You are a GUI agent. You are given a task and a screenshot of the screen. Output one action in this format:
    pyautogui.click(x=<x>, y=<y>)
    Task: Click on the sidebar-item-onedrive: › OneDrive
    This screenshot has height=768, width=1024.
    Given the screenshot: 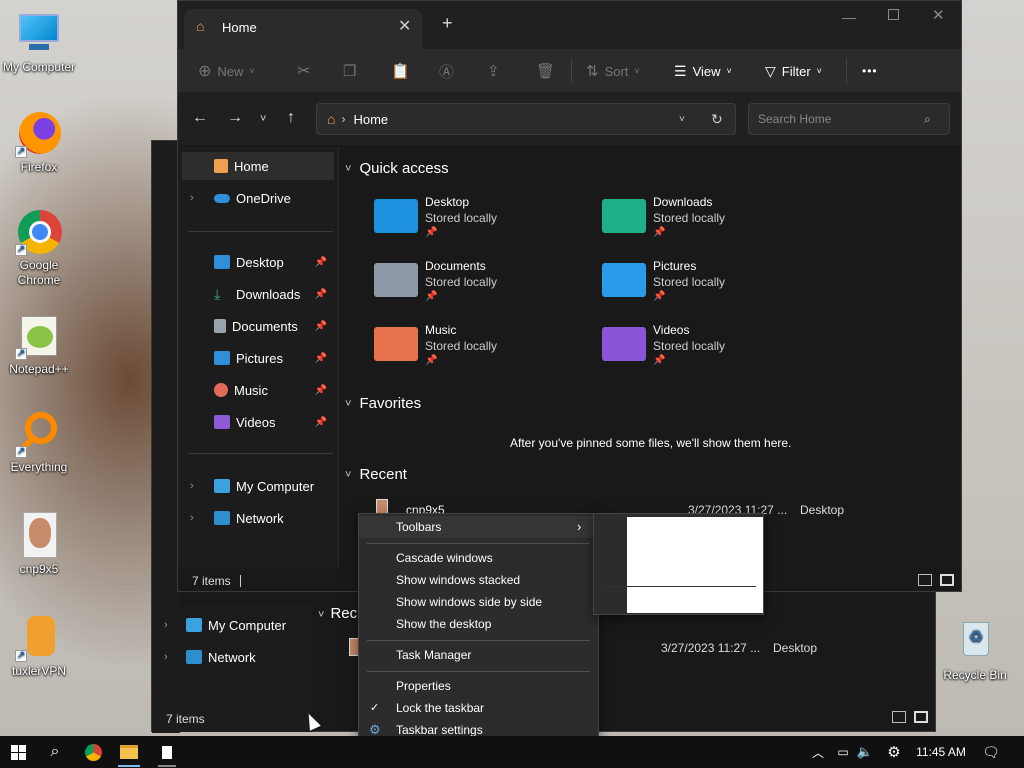 What is the action you would take?
    pyautogui.click(x=255, y=198)
    